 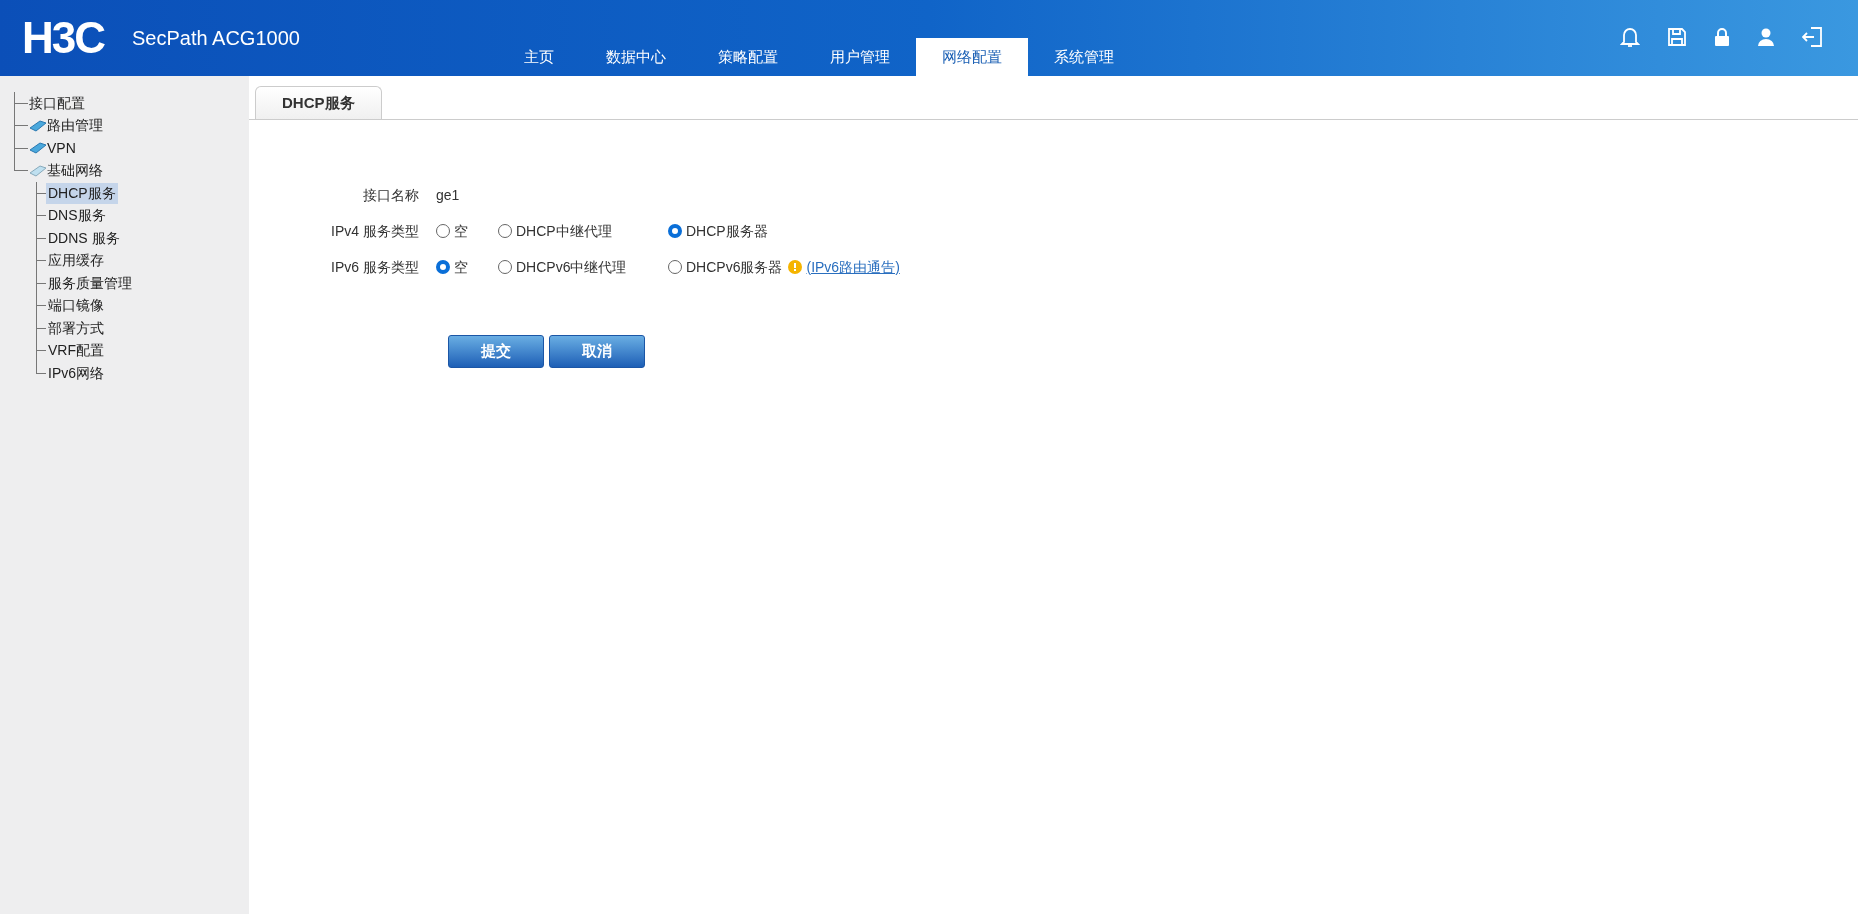 I want to click on radio-label: DHCP服务器, so click(x=727, y=231).